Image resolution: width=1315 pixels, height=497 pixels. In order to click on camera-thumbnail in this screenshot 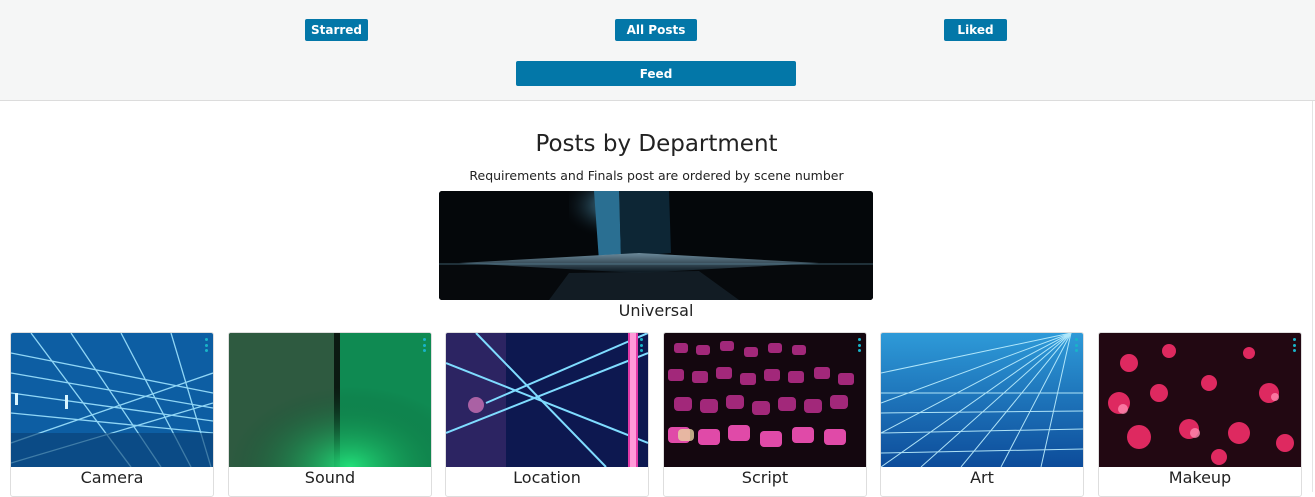, I will do `click(112, 400)`.